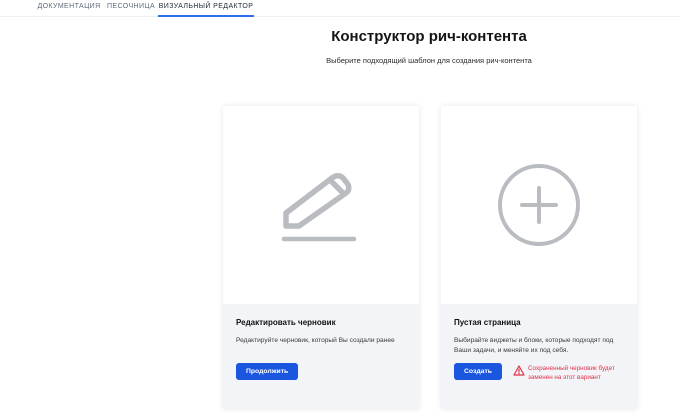  Describe the element at coordinates (206, 8) in the screenshot. I see `tab-visual-editor: Визуальный редактор` at that location.